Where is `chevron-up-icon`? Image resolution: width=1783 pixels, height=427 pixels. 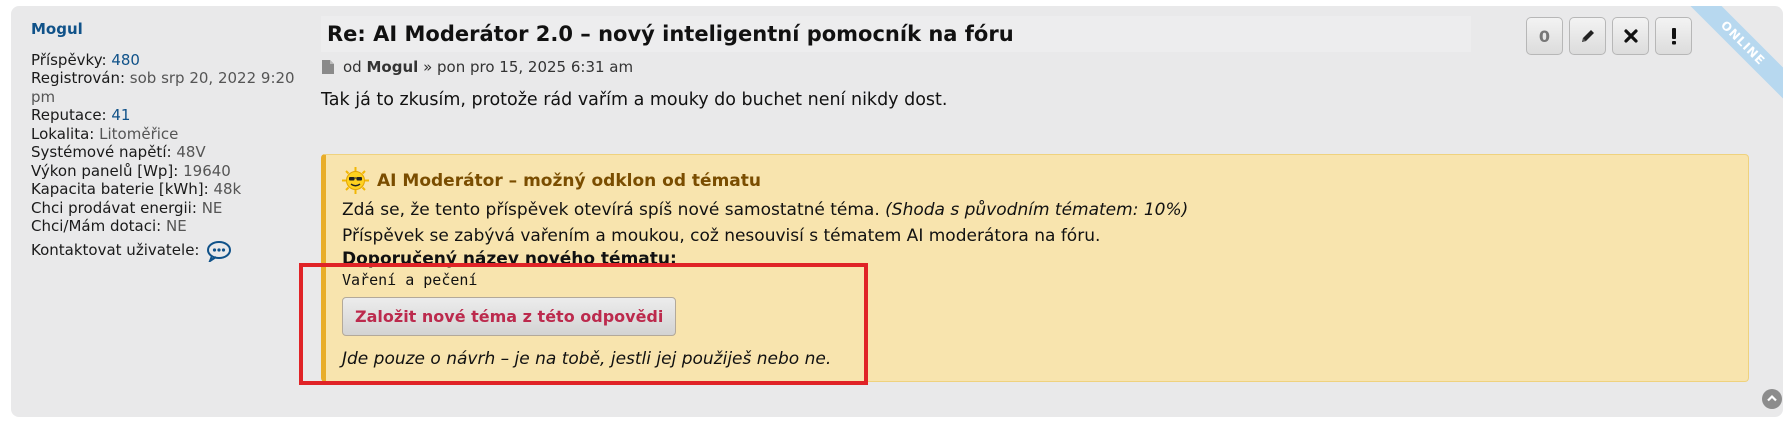 chevron-up-icon is located at coordinates (1772, 398).